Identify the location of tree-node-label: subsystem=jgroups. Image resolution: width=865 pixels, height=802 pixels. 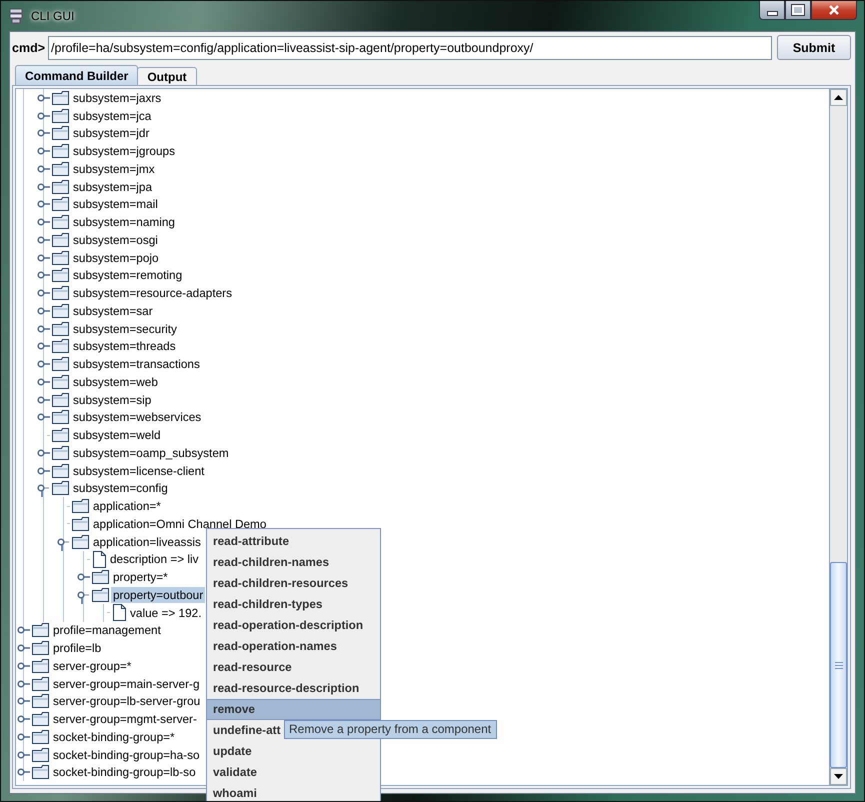
(124, 151).